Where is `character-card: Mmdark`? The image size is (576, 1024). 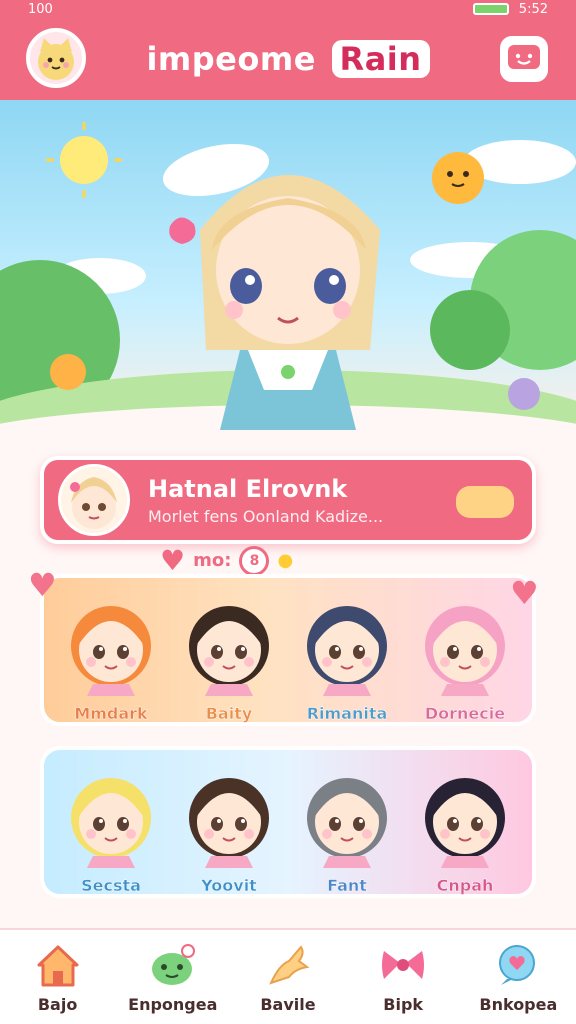
character-card: Mmdark is located at coordinates (111, 650).